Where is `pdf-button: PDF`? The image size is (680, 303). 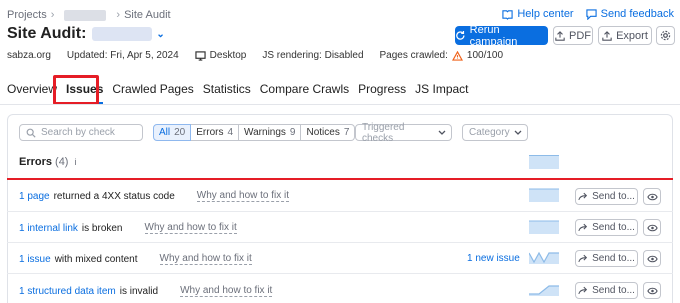 pdf-button: PDF is located at coordinates (573, 35).